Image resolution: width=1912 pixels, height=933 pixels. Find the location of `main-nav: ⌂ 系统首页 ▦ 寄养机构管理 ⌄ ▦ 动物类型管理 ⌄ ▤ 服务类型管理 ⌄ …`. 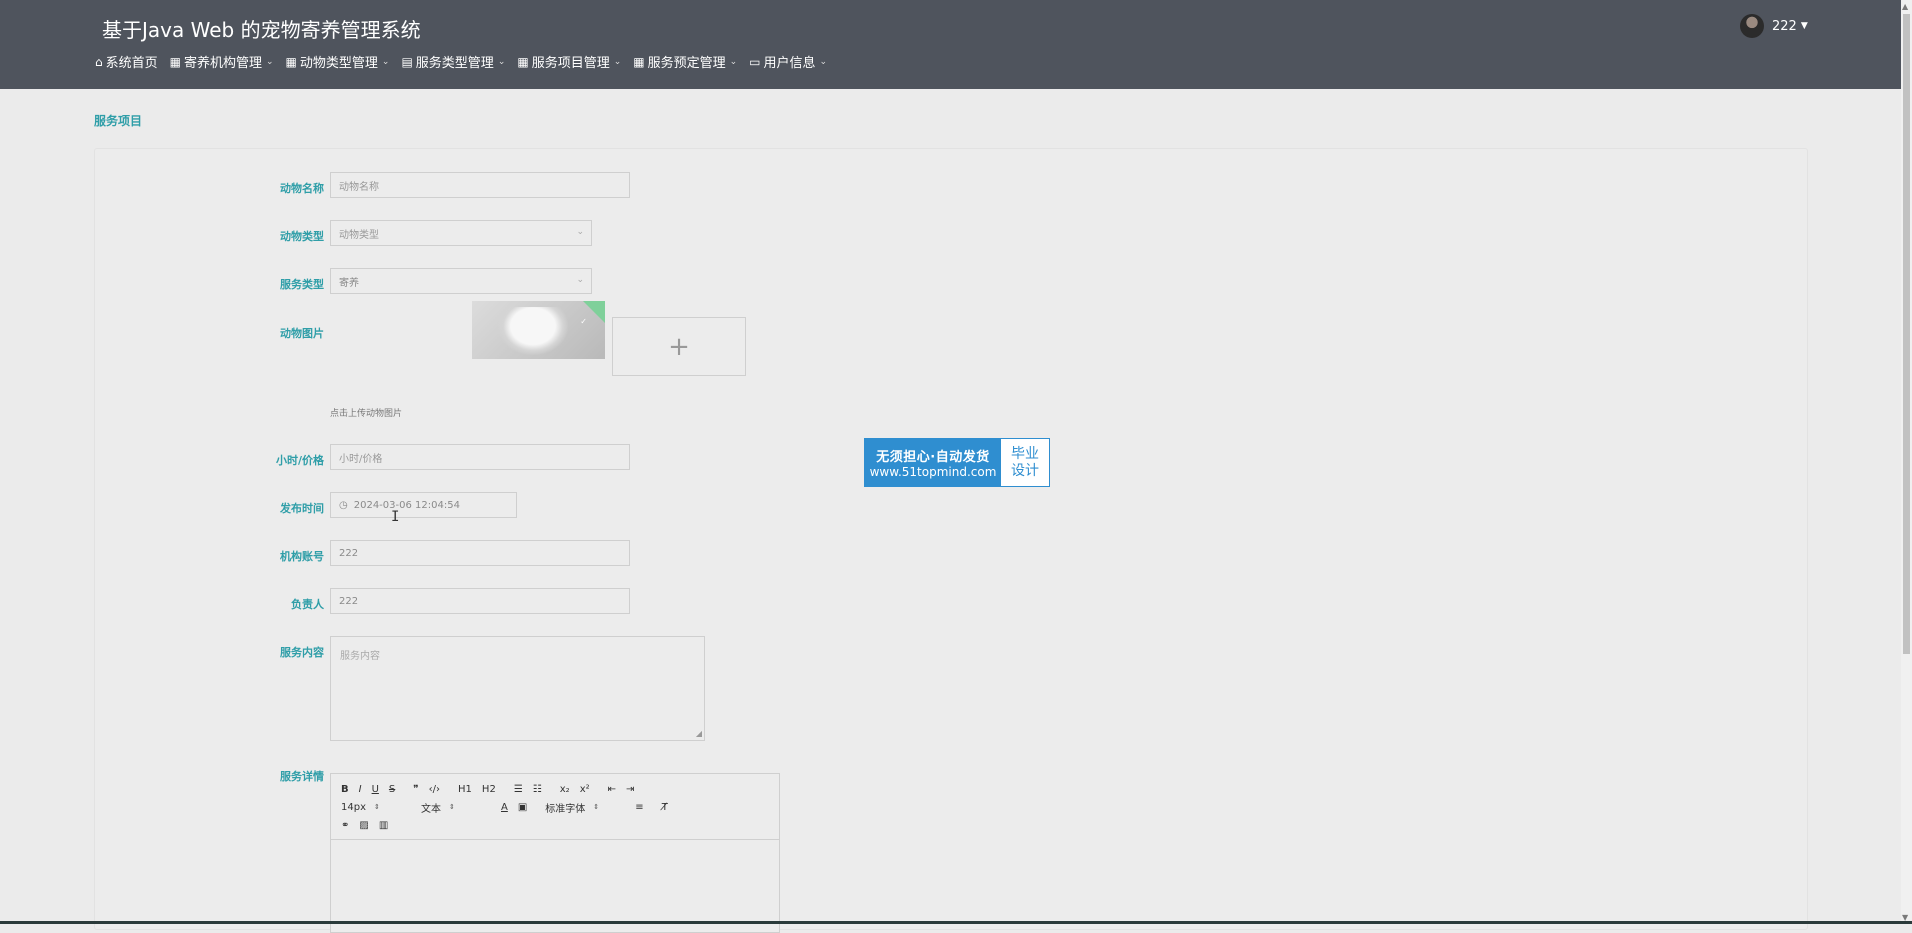

main-nav: ⌂ 系统首页 ▦ 寄养机构管理 ⌄ ▦ 动物类型管理 ⌄ ▤ 服务类型管理 ⌄ … is located at coordinates (467, 62).